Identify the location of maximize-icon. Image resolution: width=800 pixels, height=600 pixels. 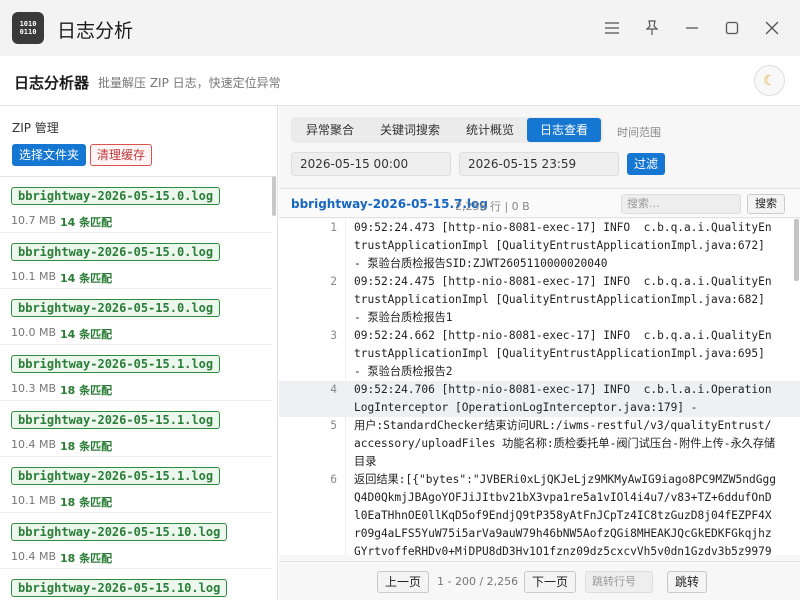
(732, 28).